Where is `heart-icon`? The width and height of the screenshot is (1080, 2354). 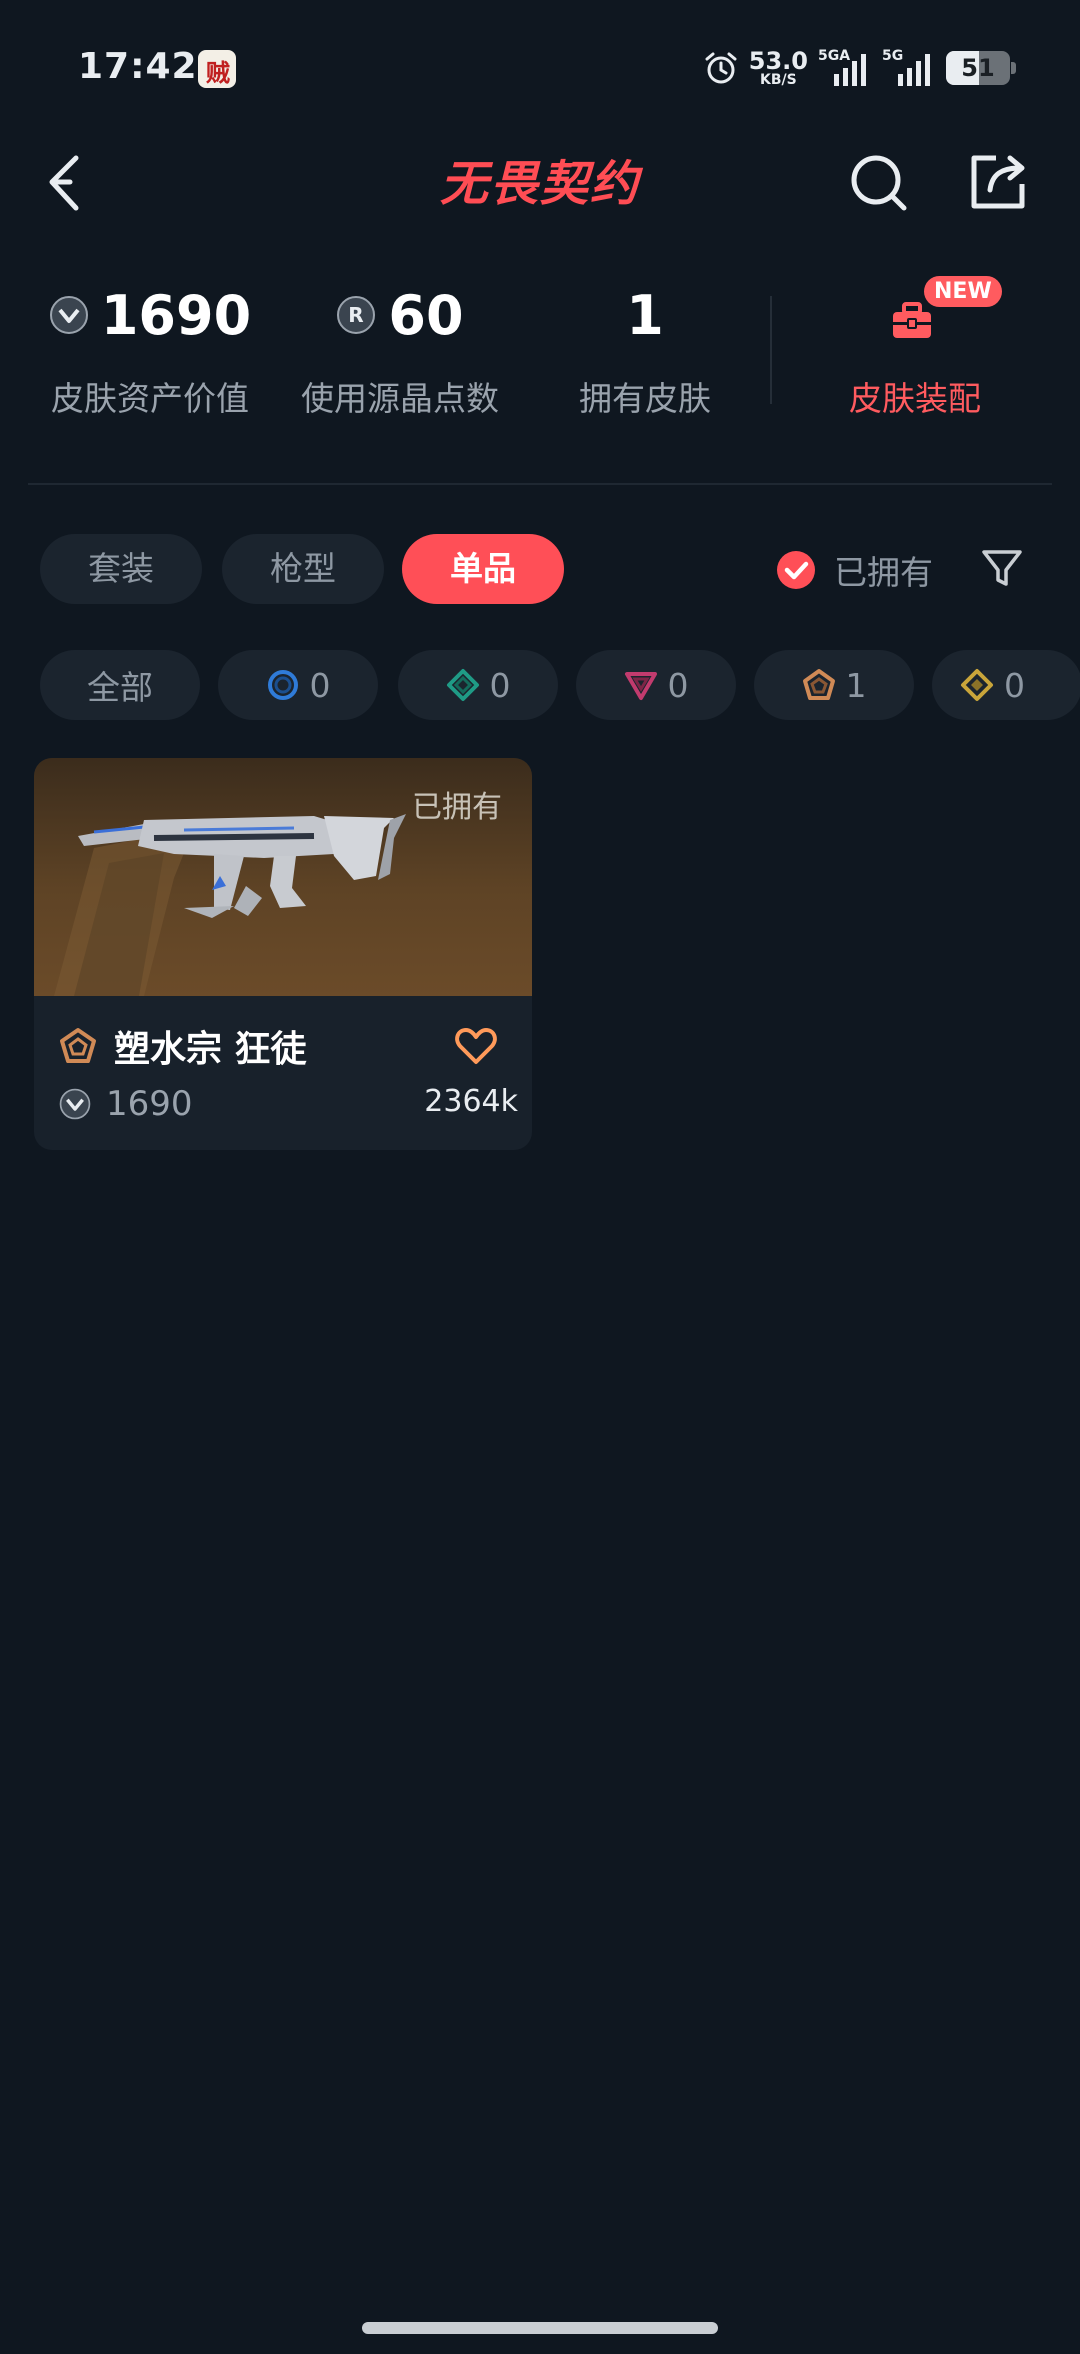
heart-icon is located at coordinates (476, 1046).